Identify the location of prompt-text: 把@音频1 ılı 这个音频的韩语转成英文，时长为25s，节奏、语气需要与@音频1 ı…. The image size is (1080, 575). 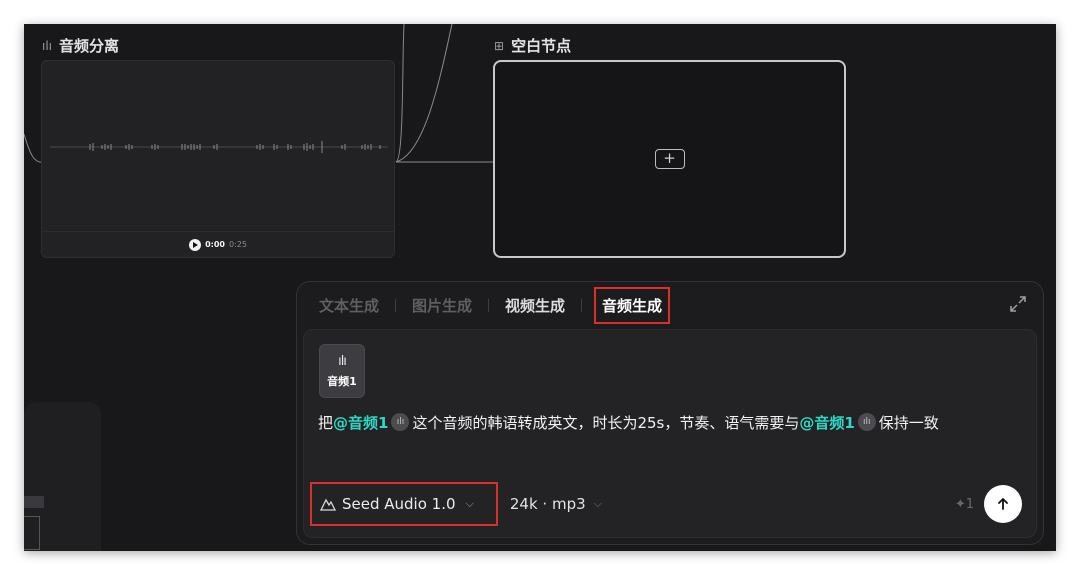
(667, 423).